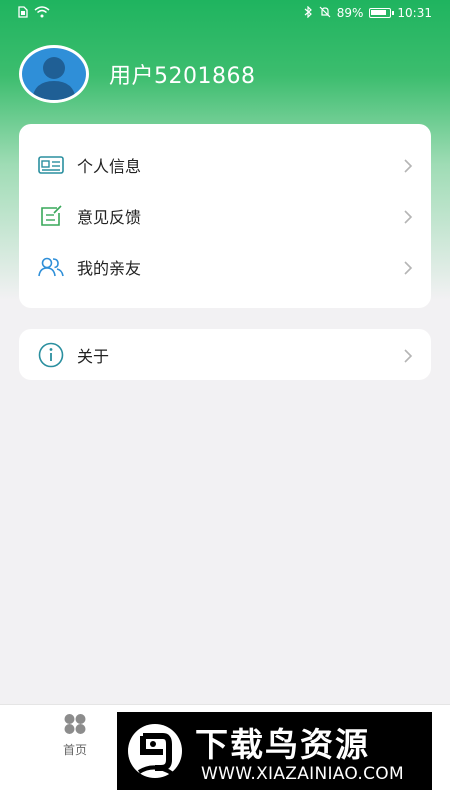 The width and height of the screenshot is (450, 800). What do you see at coordinates (155, 751) in the screenshot?
I see `bird-logo-icon` at bounding box center [155, 751].